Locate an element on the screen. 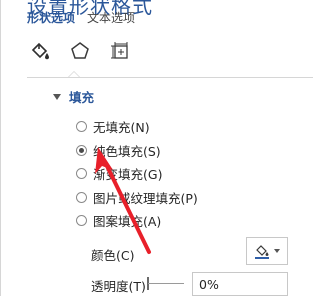  fill-section-header: 填充 is located at coordinates (73, 96).